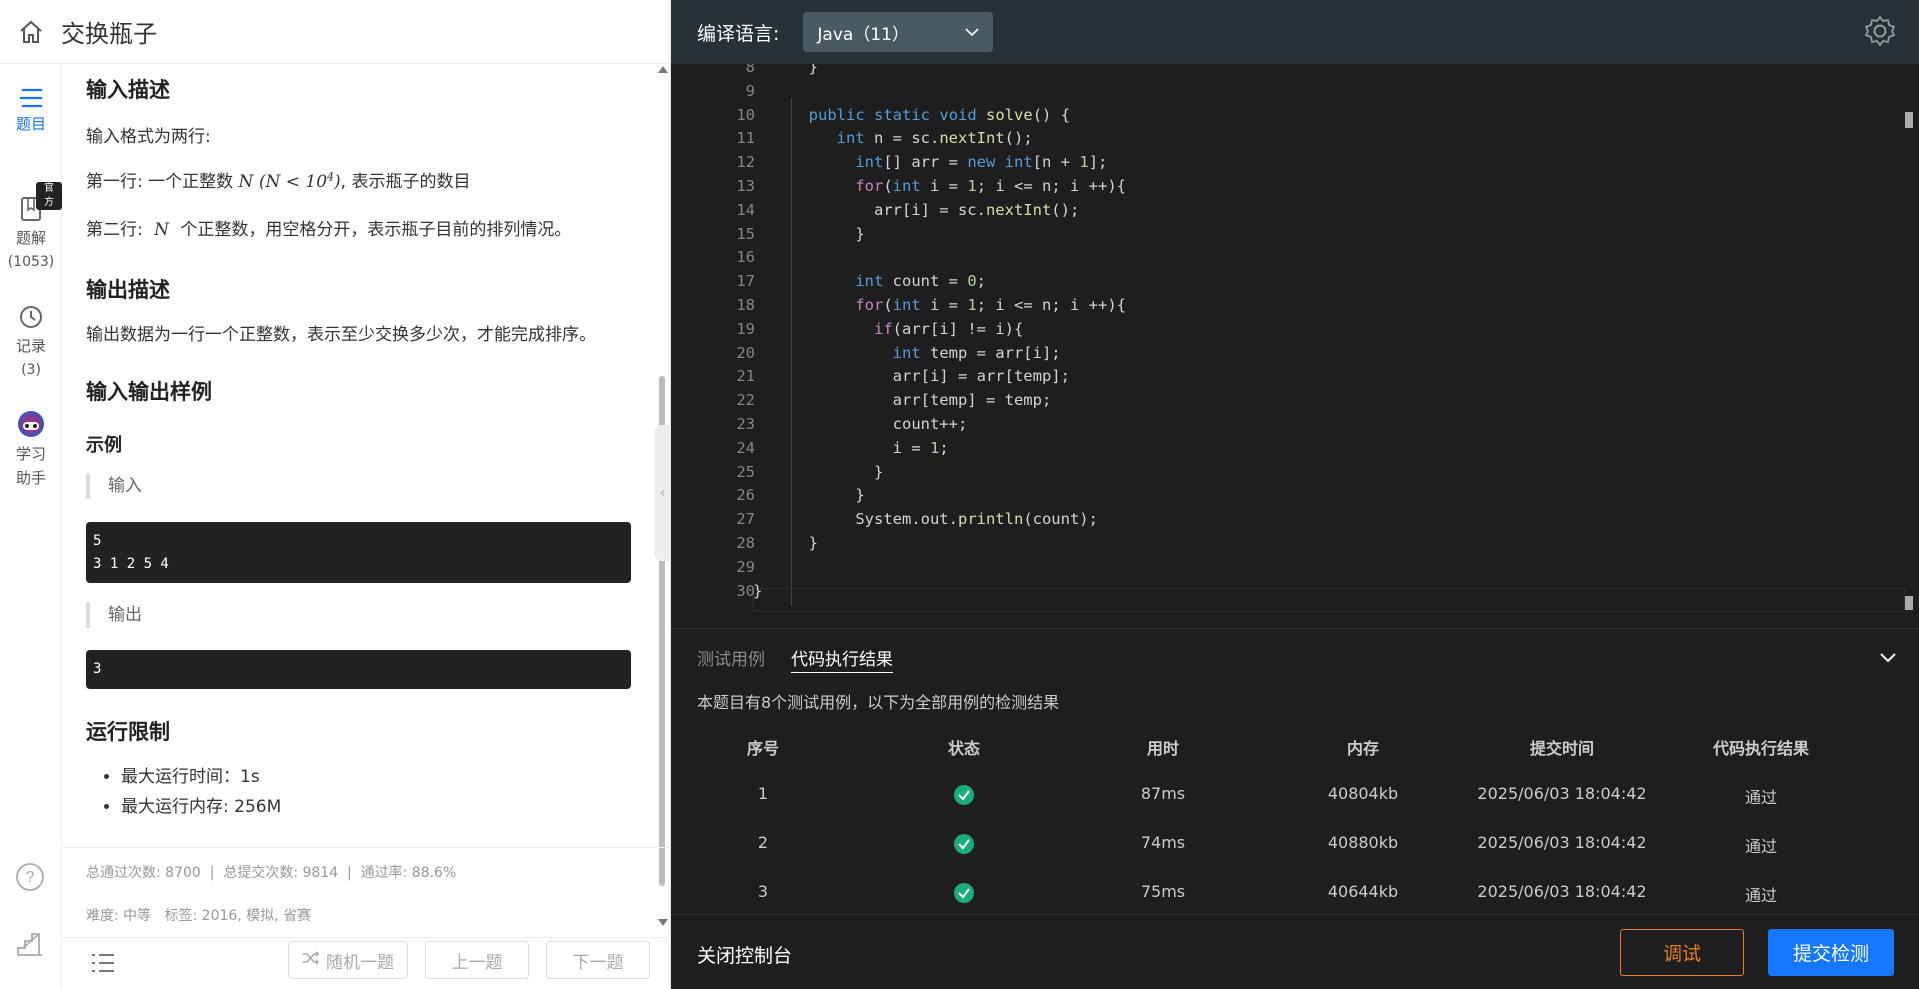  What do you see at coordinates (663, 922) in the screenshot?
I see `scroll-down-arrow-icon` at bounding box center [663, 922].